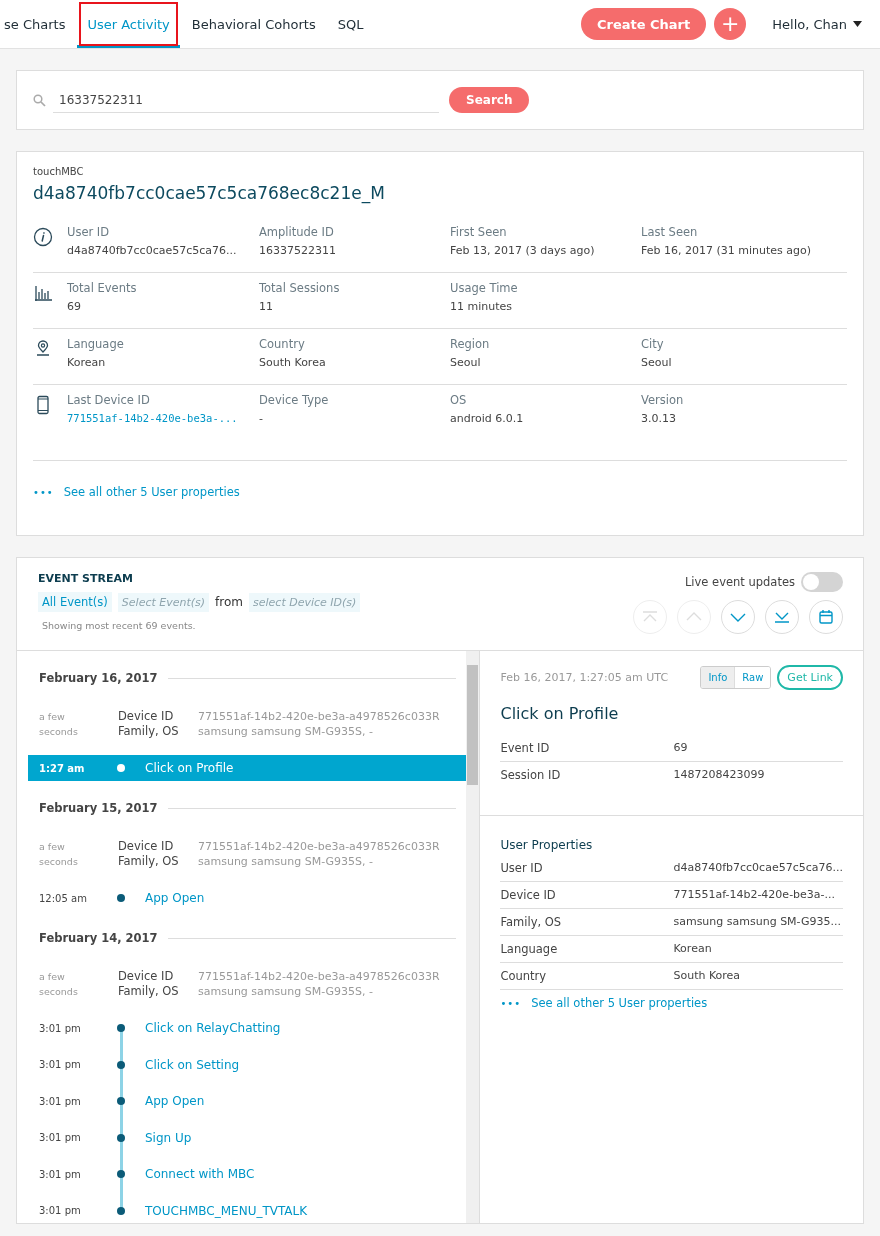  What do you see at coordinates (826, 617) in the screenshot?
I see `calendar-button` at bounding box center [826, 617].